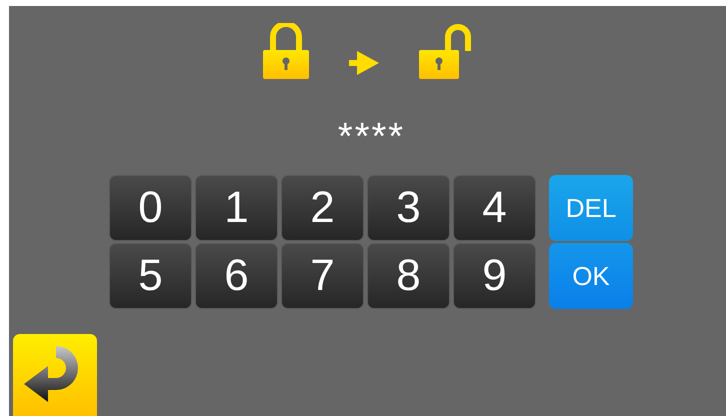 This screenshot has width=726, height=416. I want to click on digit-key: 6, so click(236, 276).